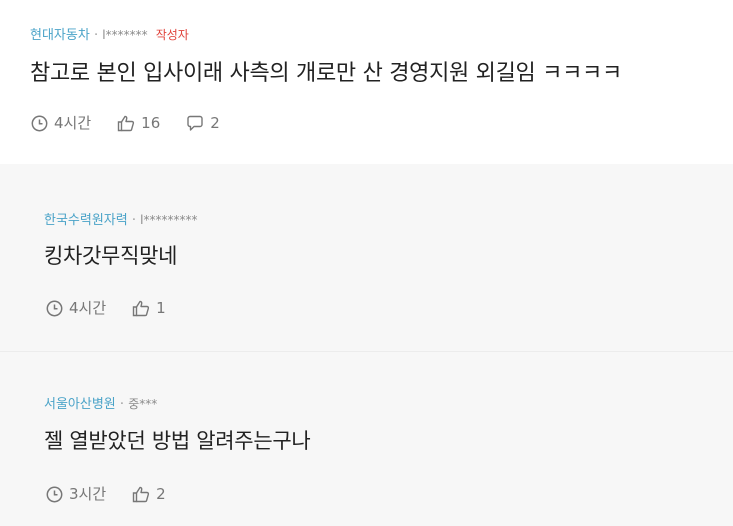 This screenshot has width=733, height=526. I want to click on post-comment-button: 2, so click(203, 123).